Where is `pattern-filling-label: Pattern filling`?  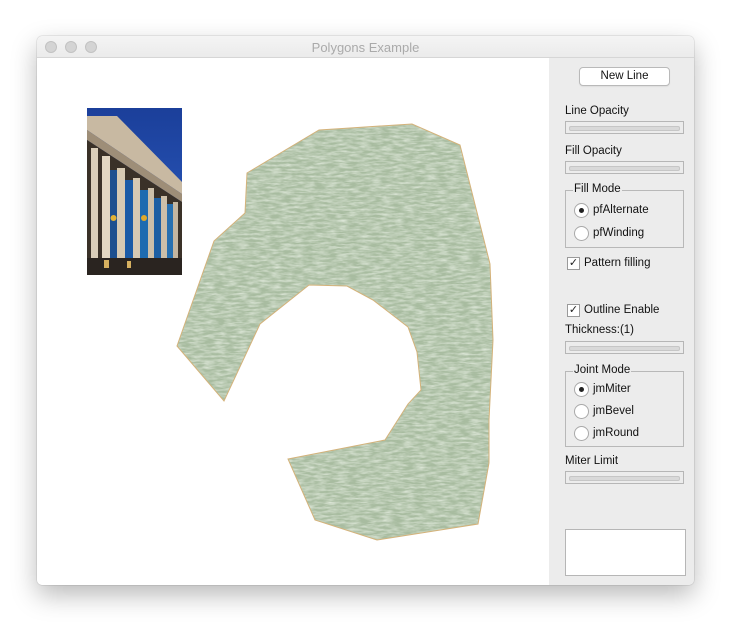 pattern-filling-label: Pattern filling is located at coordinates (617, 263).